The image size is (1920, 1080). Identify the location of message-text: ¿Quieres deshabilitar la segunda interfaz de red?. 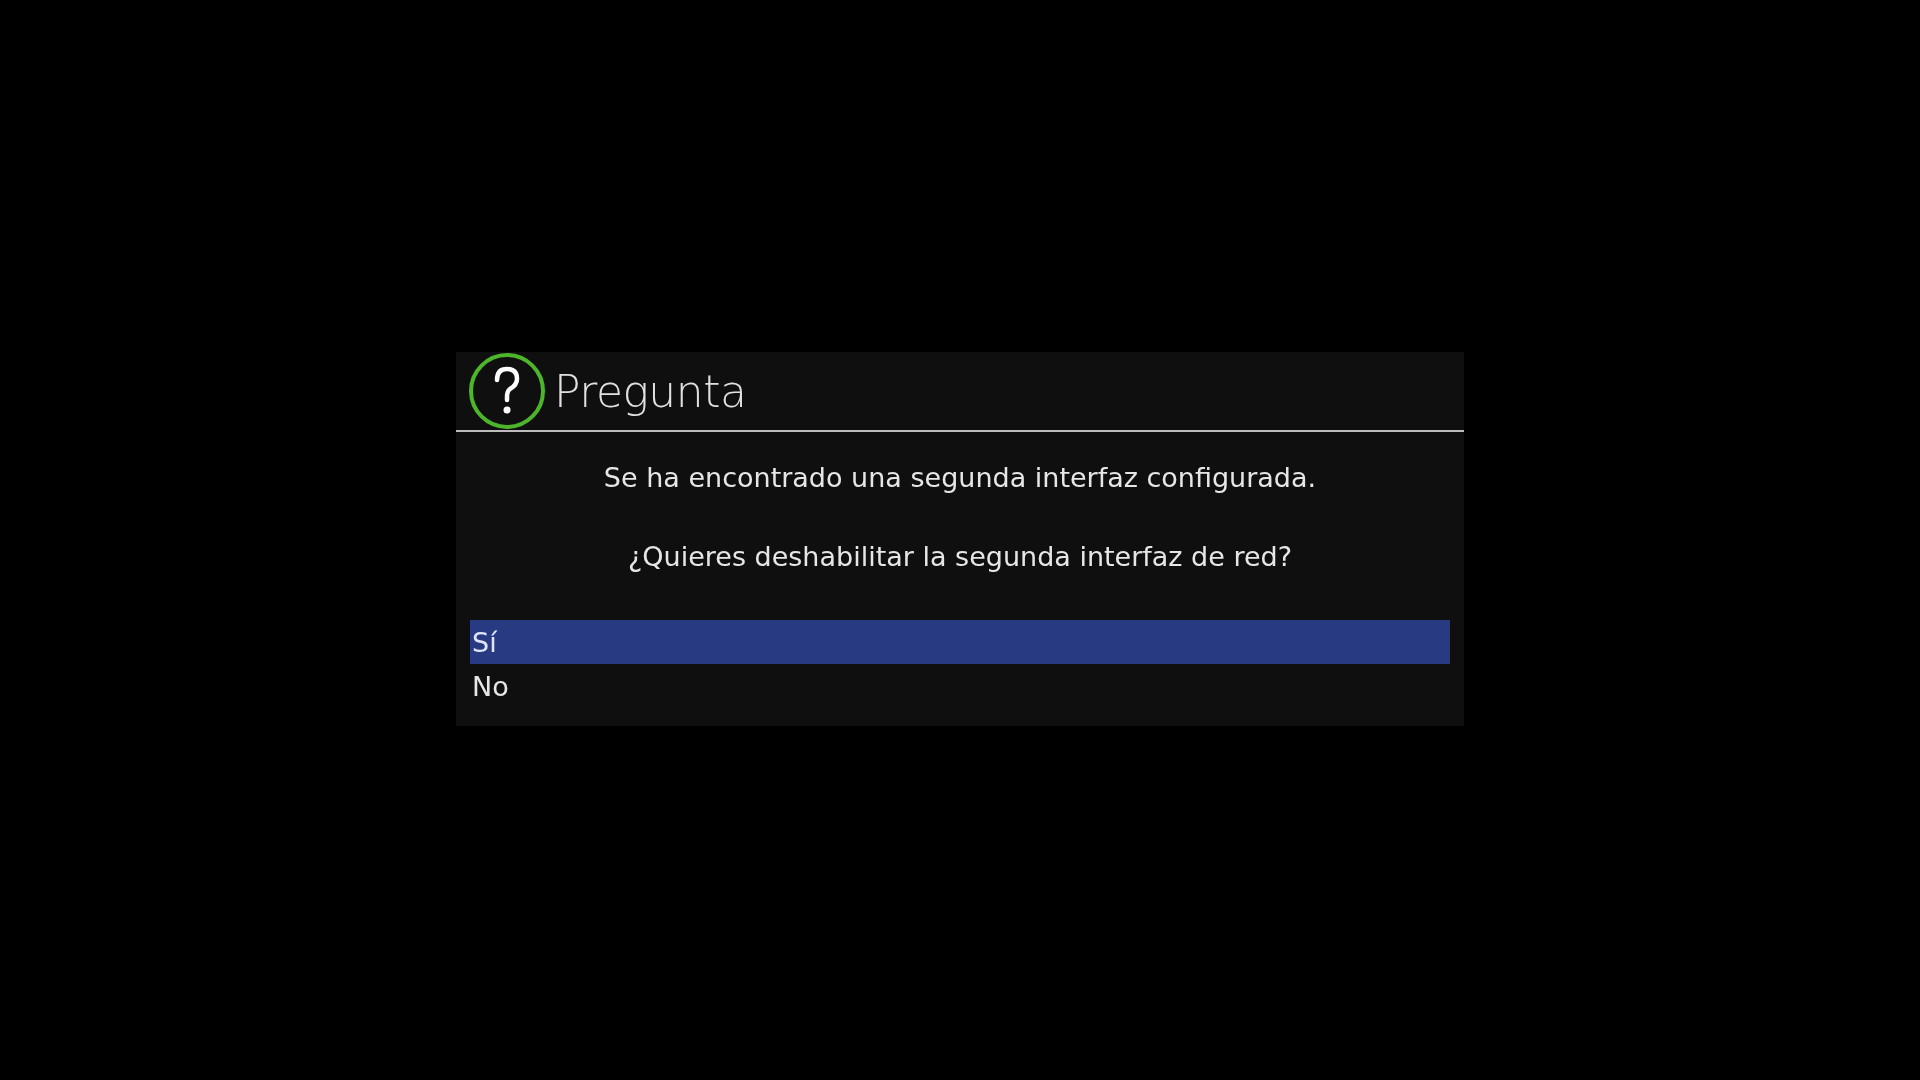
(960, 556).